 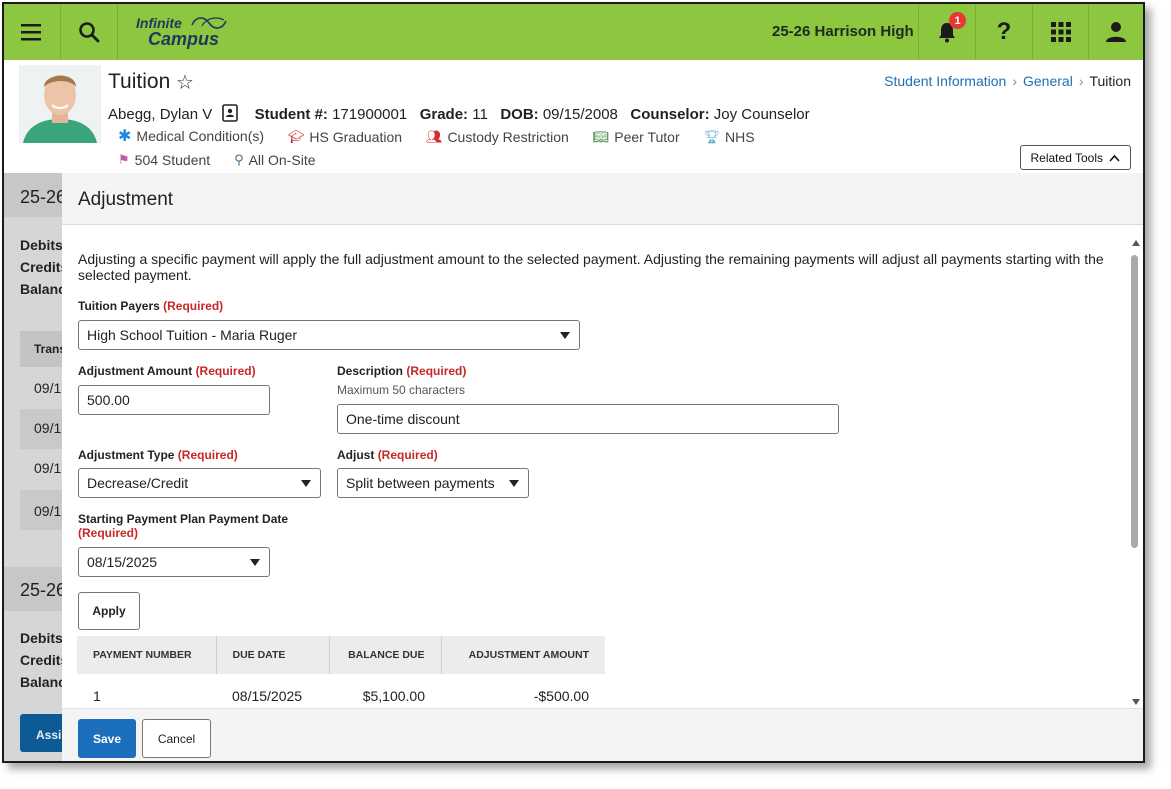 I want to click on menu-button, so click(x=32, y=32).